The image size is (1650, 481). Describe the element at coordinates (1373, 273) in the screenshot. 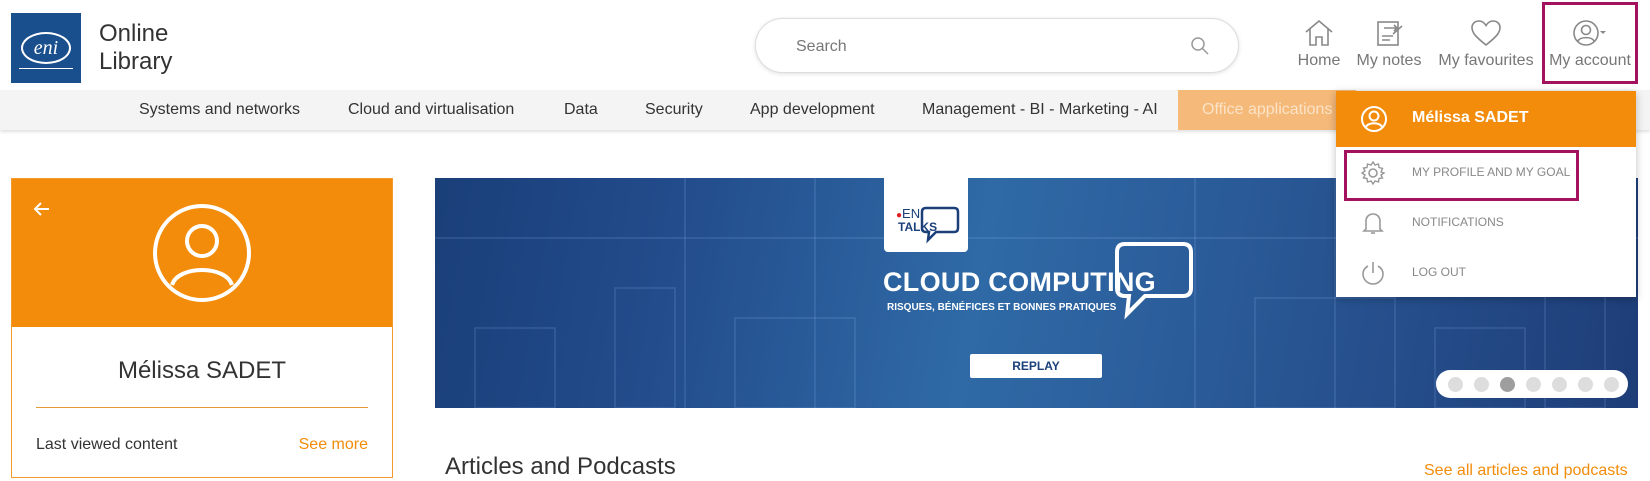

I see `power-icon` at that location.